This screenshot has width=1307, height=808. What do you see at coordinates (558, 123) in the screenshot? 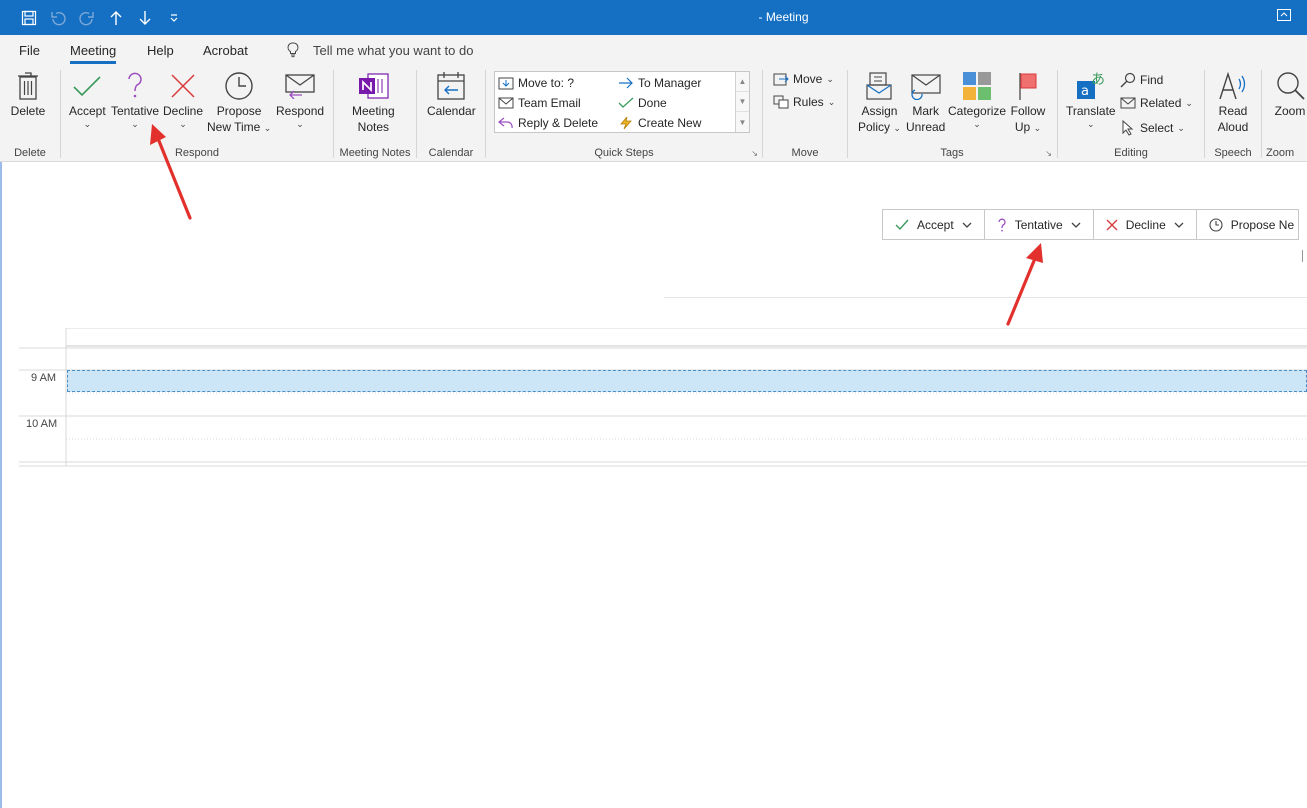
I see `reply-delete-label: Reply & Delete` at bounding box center [558, 123].